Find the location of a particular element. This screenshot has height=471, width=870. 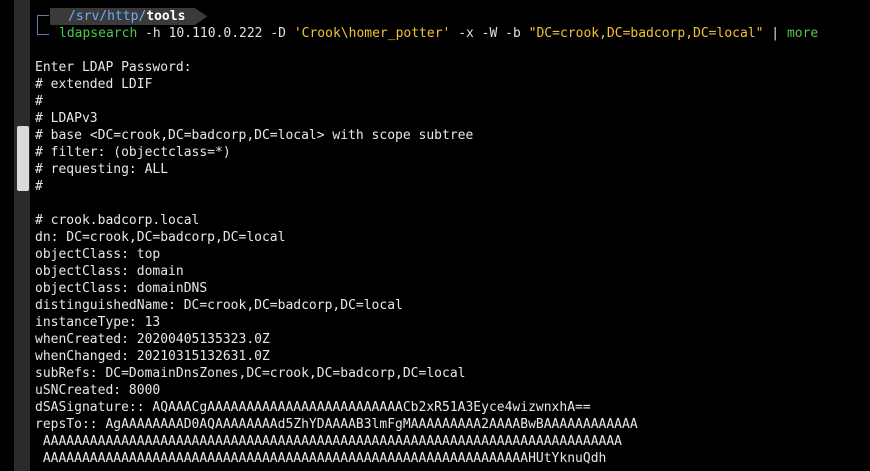

output-line: # extended LDIF is located at coordinates (94, 84).